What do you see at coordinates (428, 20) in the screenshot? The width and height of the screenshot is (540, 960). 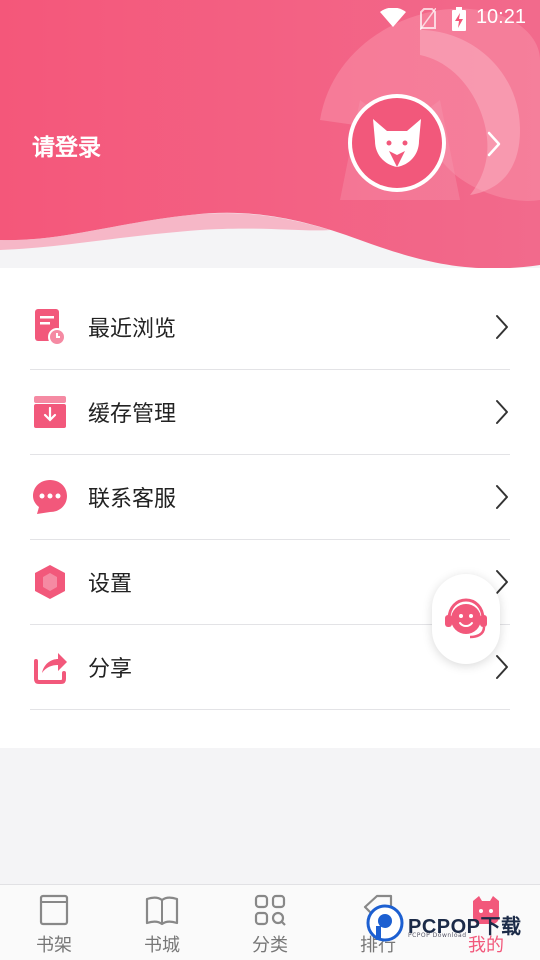 I see `no-sim-icon` at bounding box center [428, 20].